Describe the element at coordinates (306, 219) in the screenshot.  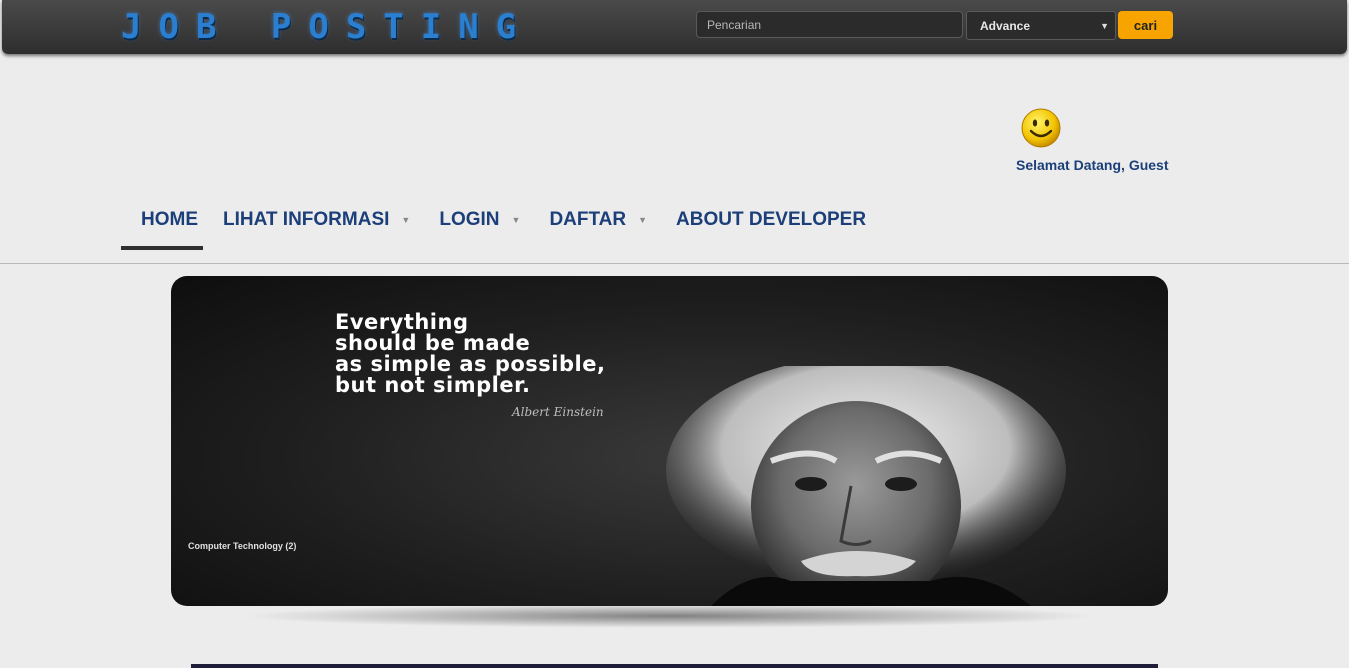
I see `nav-lihat-informasi-label: LIHAT INFORMASI` at that location.